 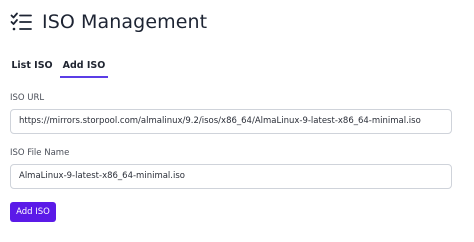 What do you see at coordinates (84, 67) in the screenshot?
I see `tab-add-iso: Add ISO` at bounding box center [84, 67].